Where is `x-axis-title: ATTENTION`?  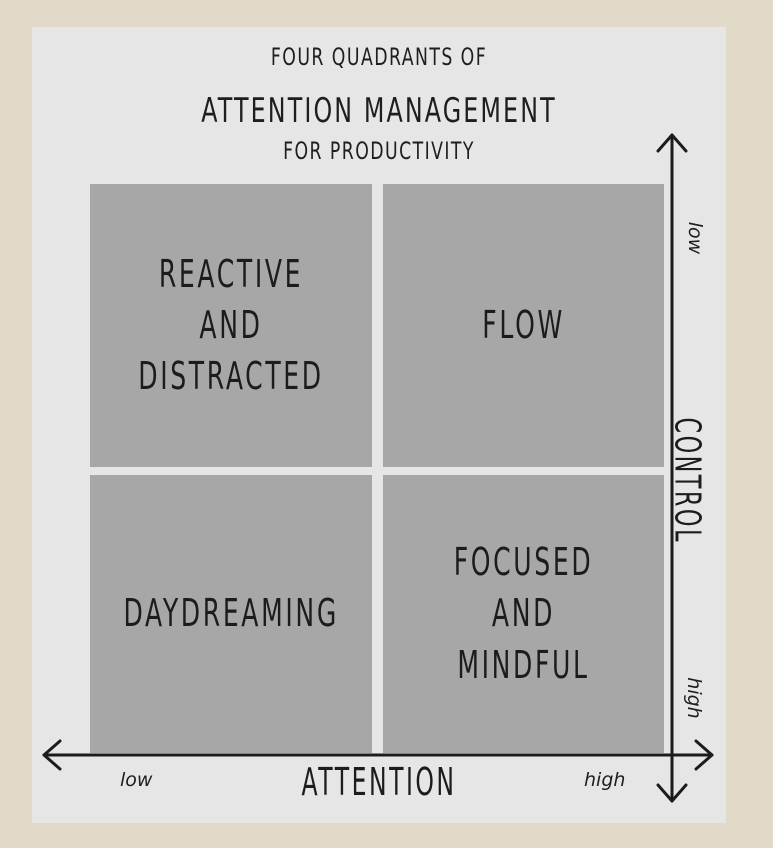
x-axis-title: ATTENTION is located at coordinates (379, 782).